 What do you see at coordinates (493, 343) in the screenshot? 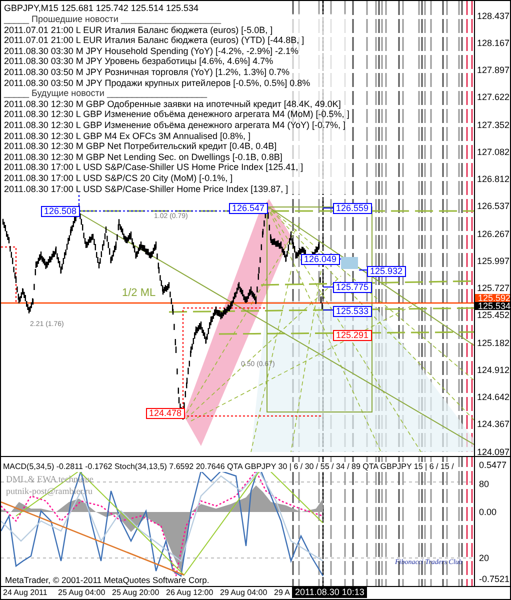
I see `axis-tick-label: 125.182` at bounding box center [493, 343].